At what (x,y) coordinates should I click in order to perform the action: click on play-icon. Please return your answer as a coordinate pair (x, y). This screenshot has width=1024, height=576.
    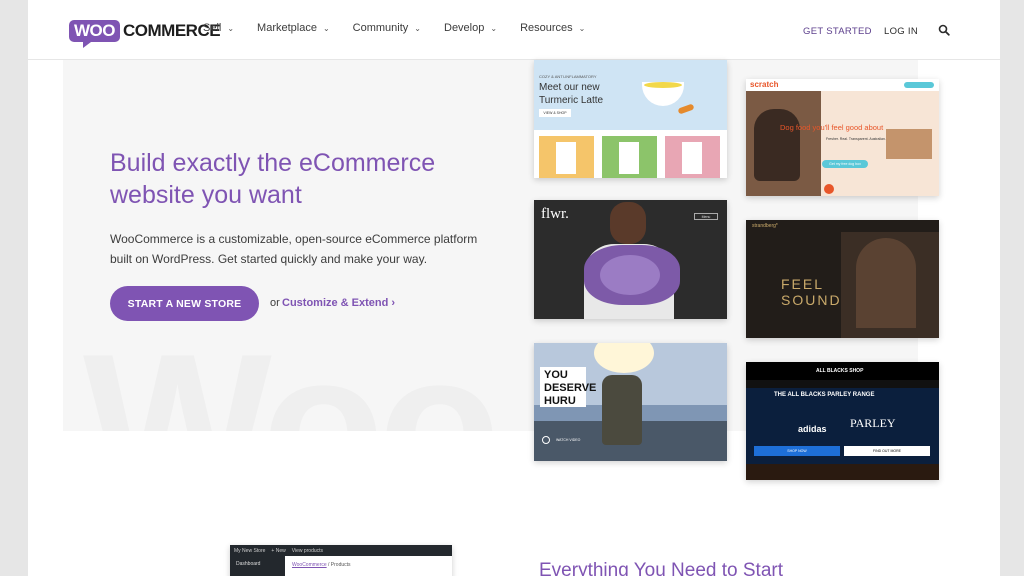
    Looking at the image, I should click on (546, 440).